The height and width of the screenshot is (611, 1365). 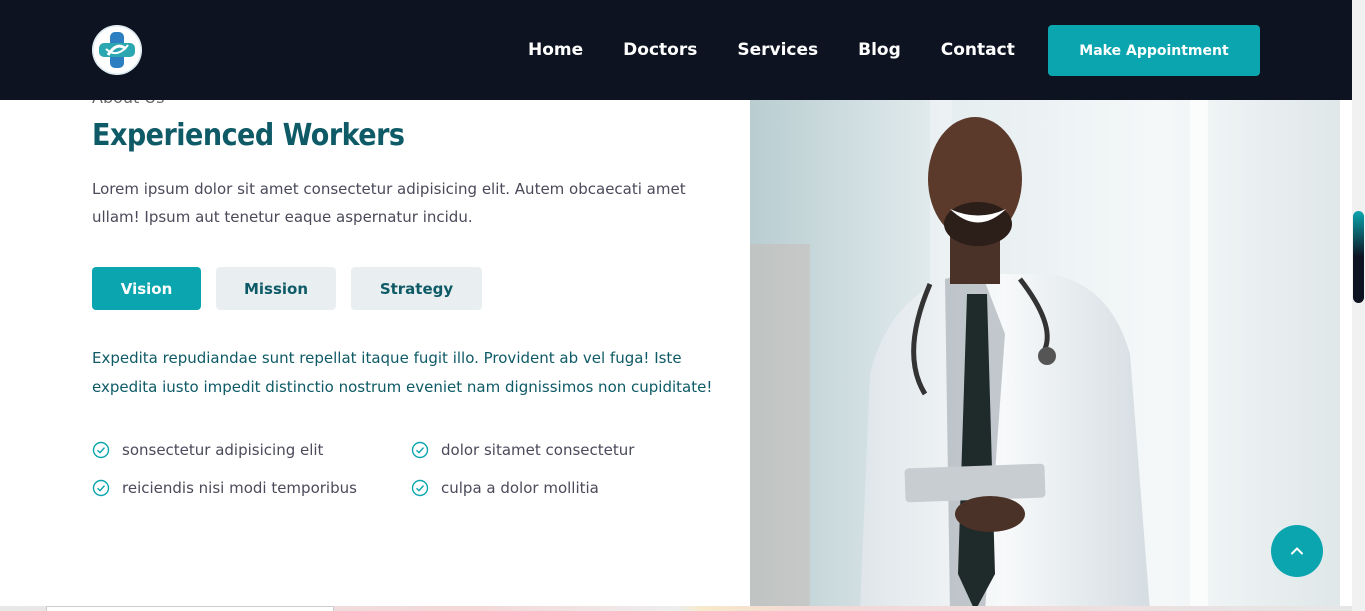 I want to click on next-section-card-edge, so click(x=190, y=608).